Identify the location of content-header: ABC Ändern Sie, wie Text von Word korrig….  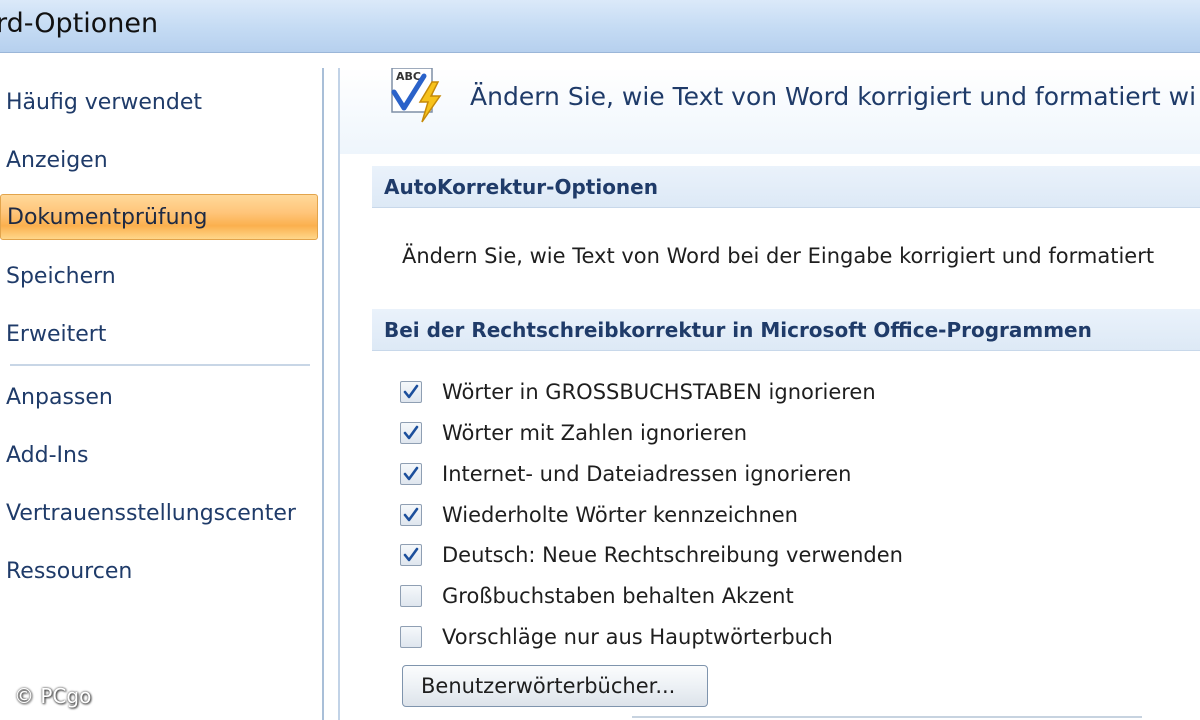
(770, 110).